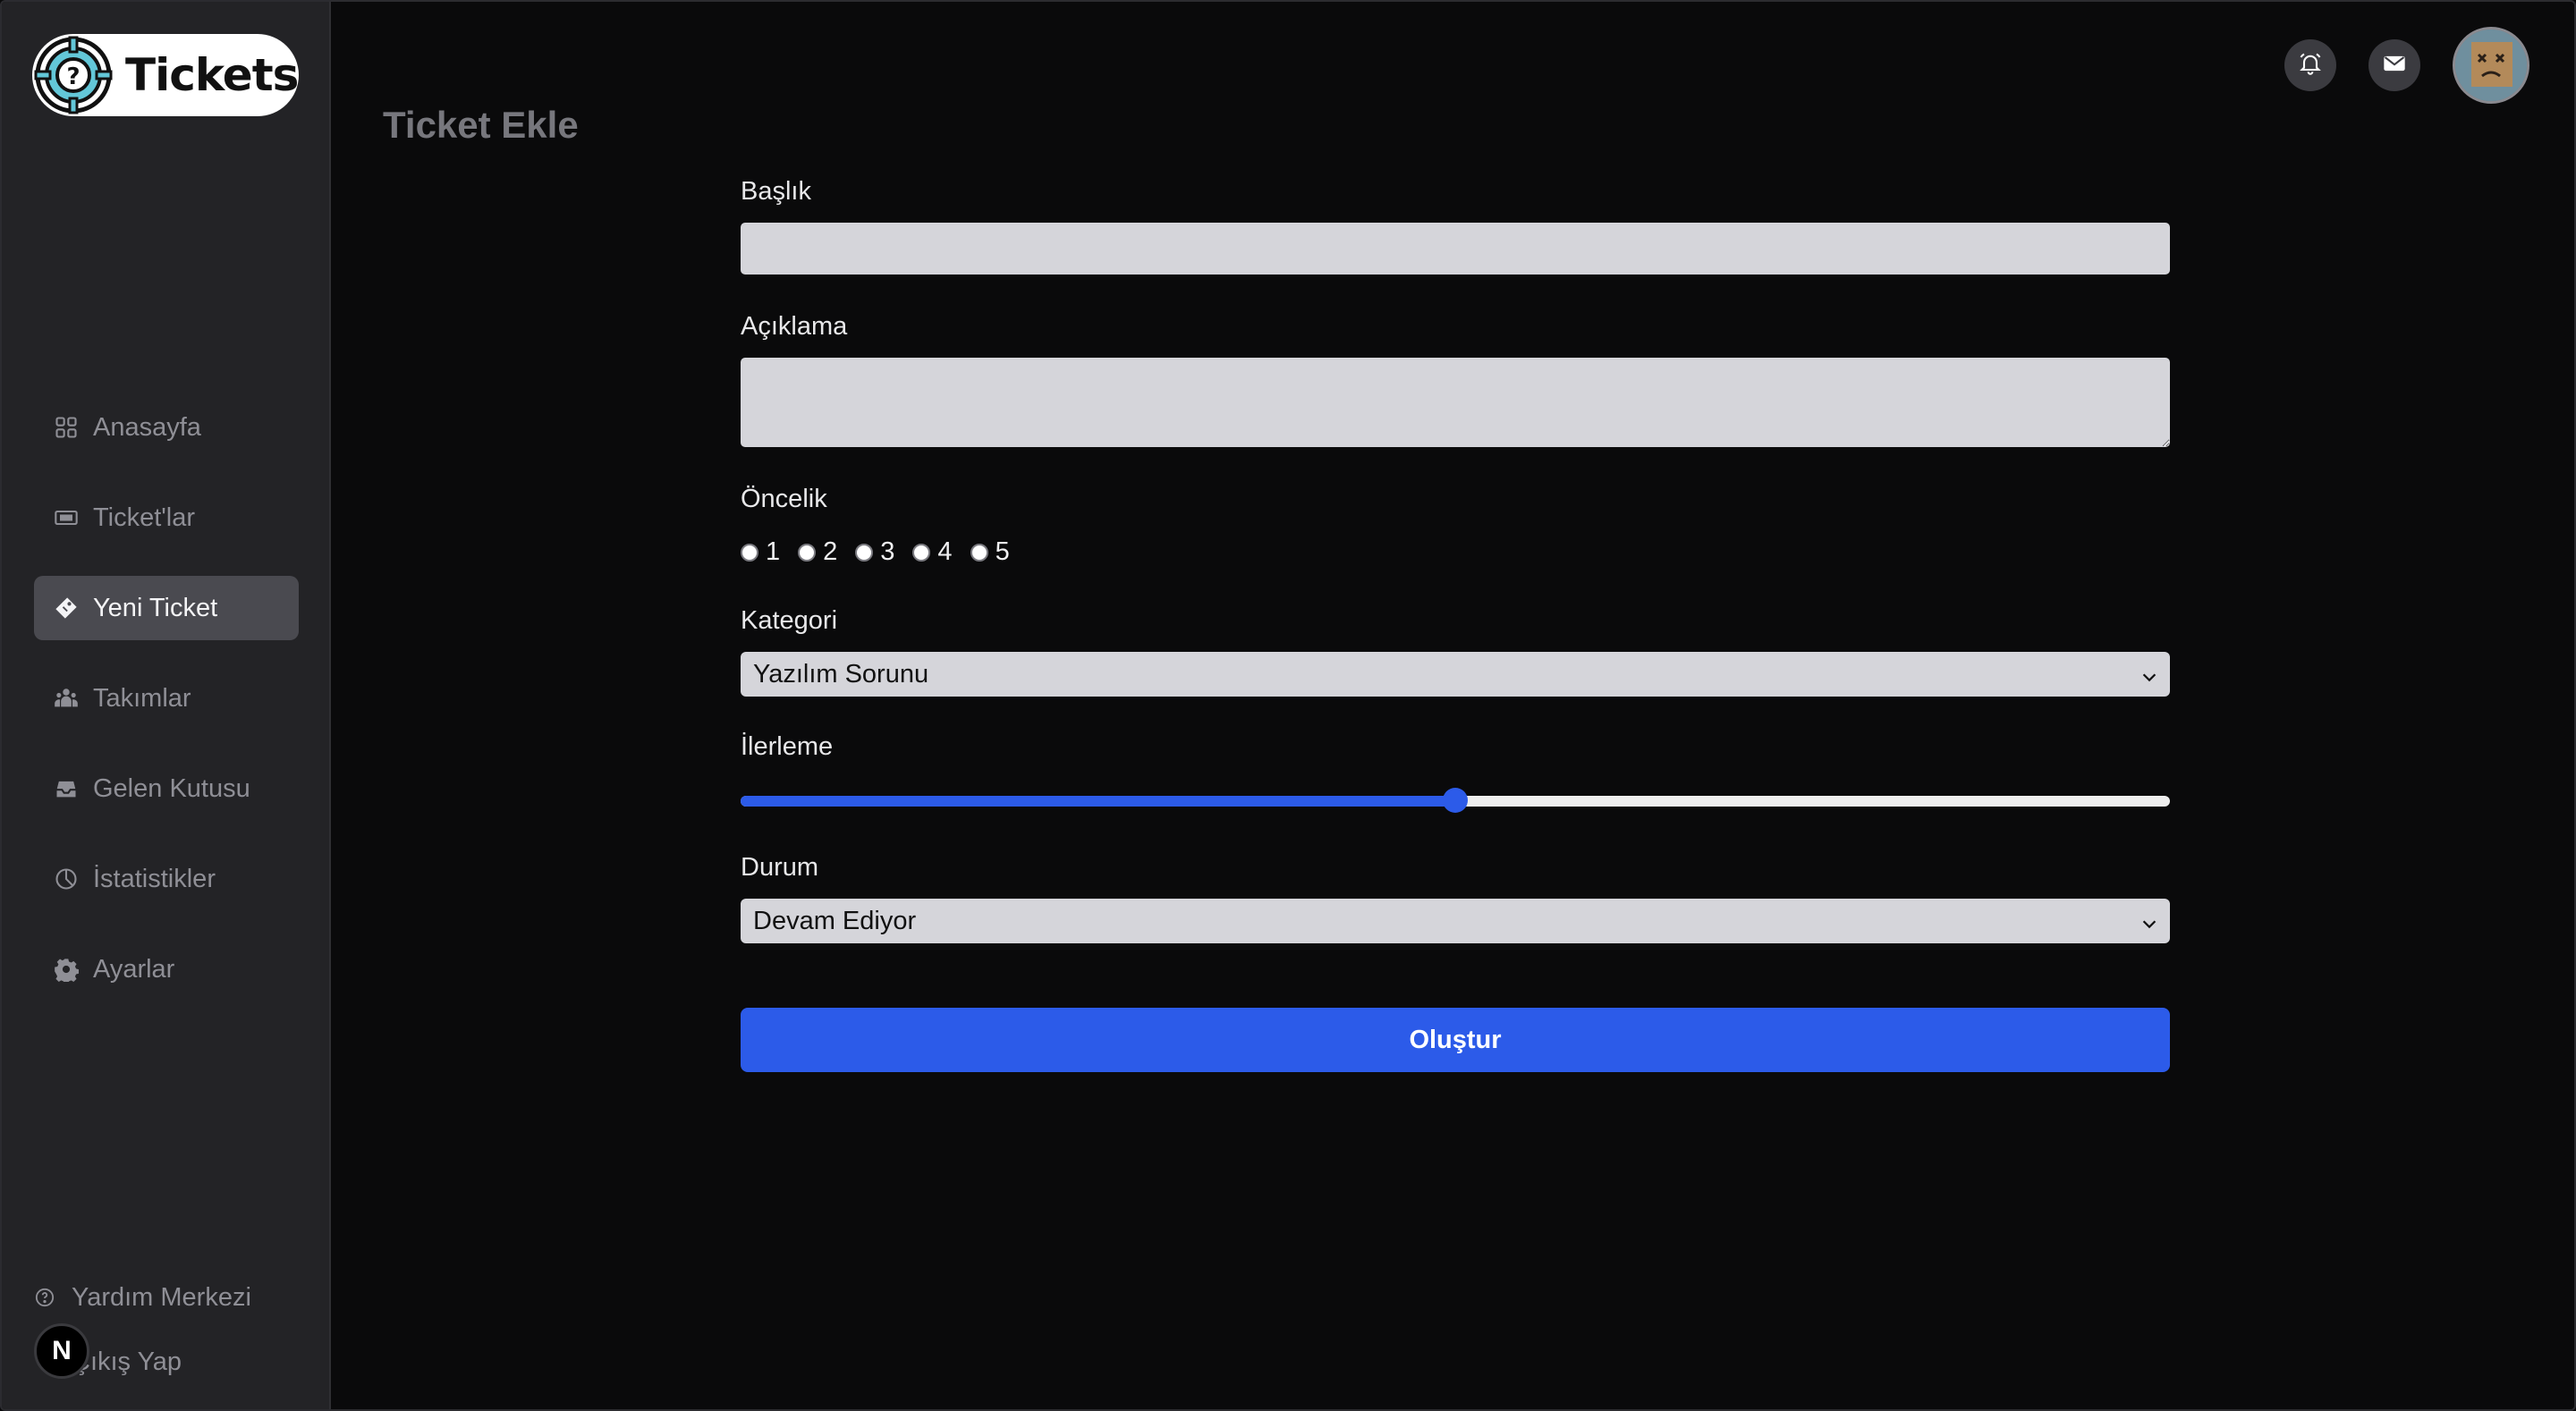 The height and width of the screenshot is (1411, 2576). What do you see at coordinates (66, 609) in the screenshot?
I see `tag-icon` at bounding box center [66, 609].